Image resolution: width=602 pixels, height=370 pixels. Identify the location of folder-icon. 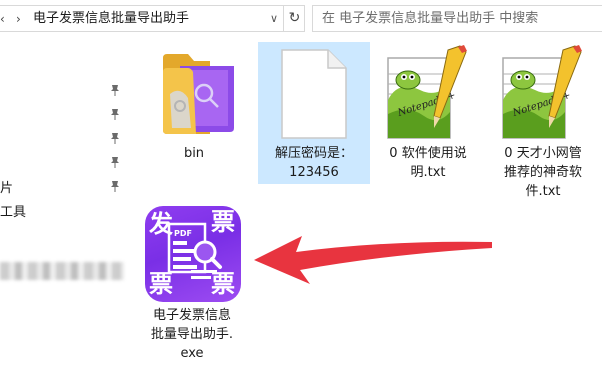
(198, 94).